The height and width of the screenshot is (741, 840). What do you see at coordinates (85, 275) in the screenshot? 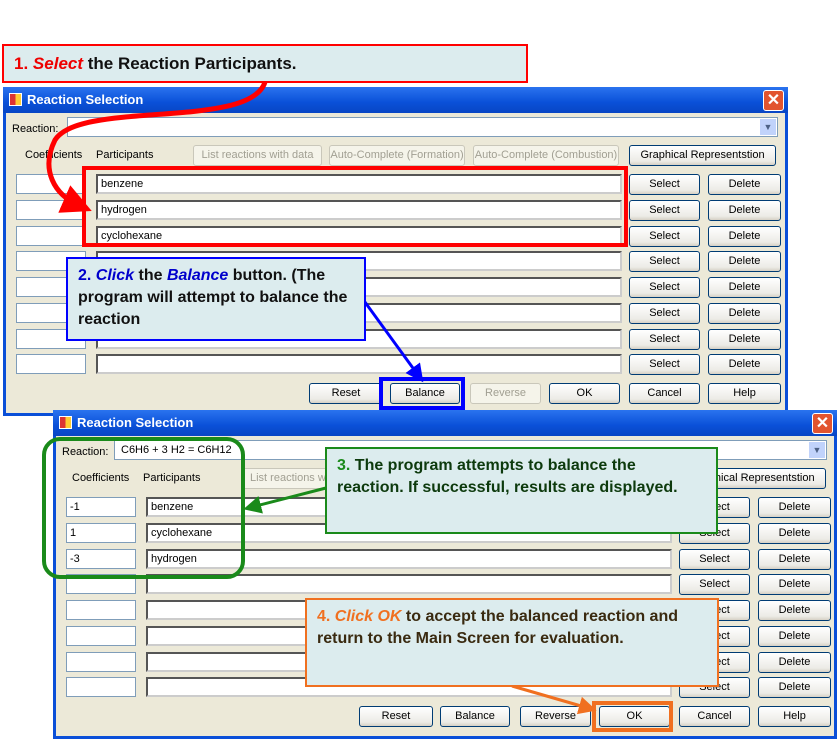
I see `step-number: 2.` at bounding box center [85, 275].